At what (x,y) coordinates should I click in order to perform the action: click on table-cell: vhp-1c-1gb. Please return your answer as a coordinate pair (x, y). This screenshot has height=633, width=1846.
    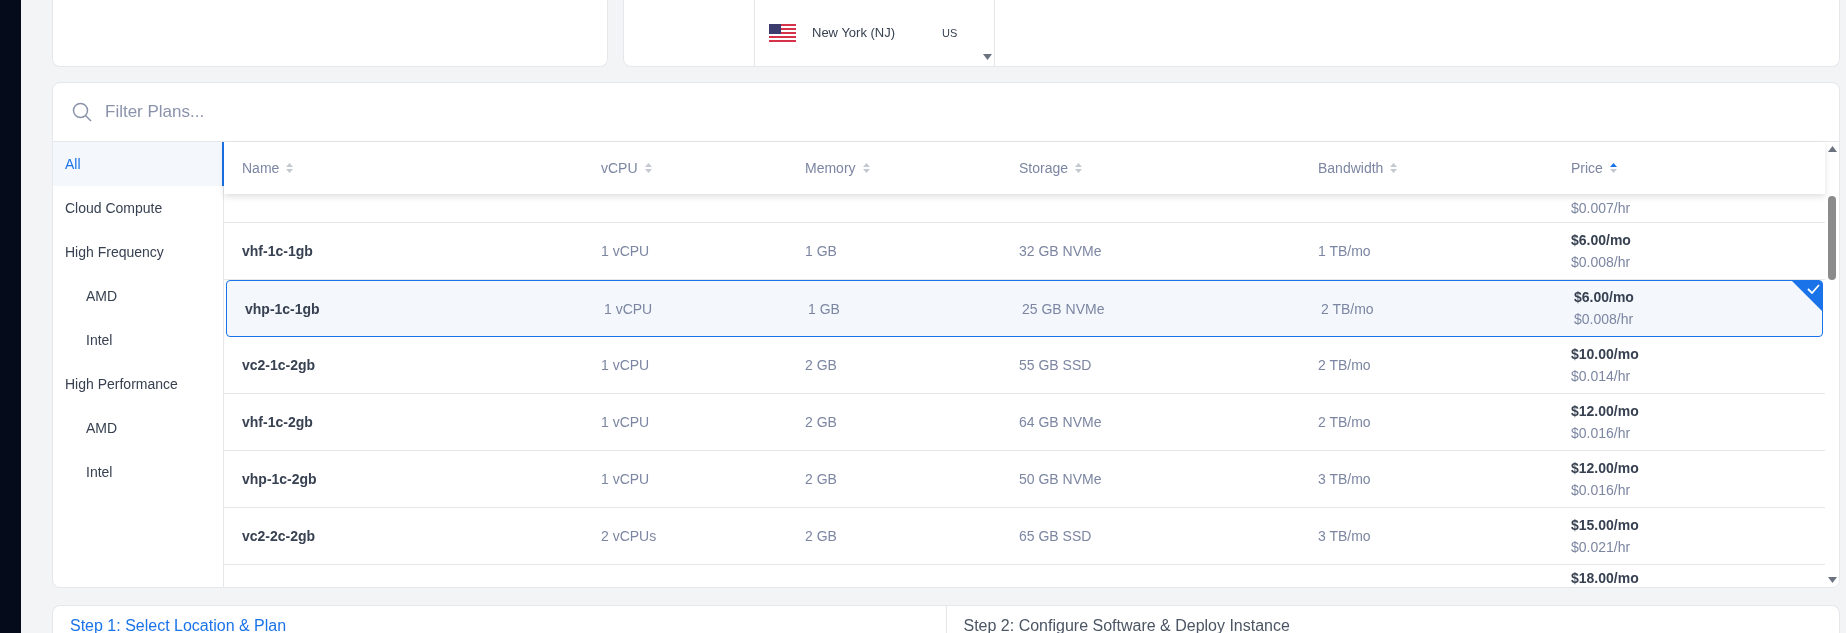
    Looking at the image, I should click on (282, 308).